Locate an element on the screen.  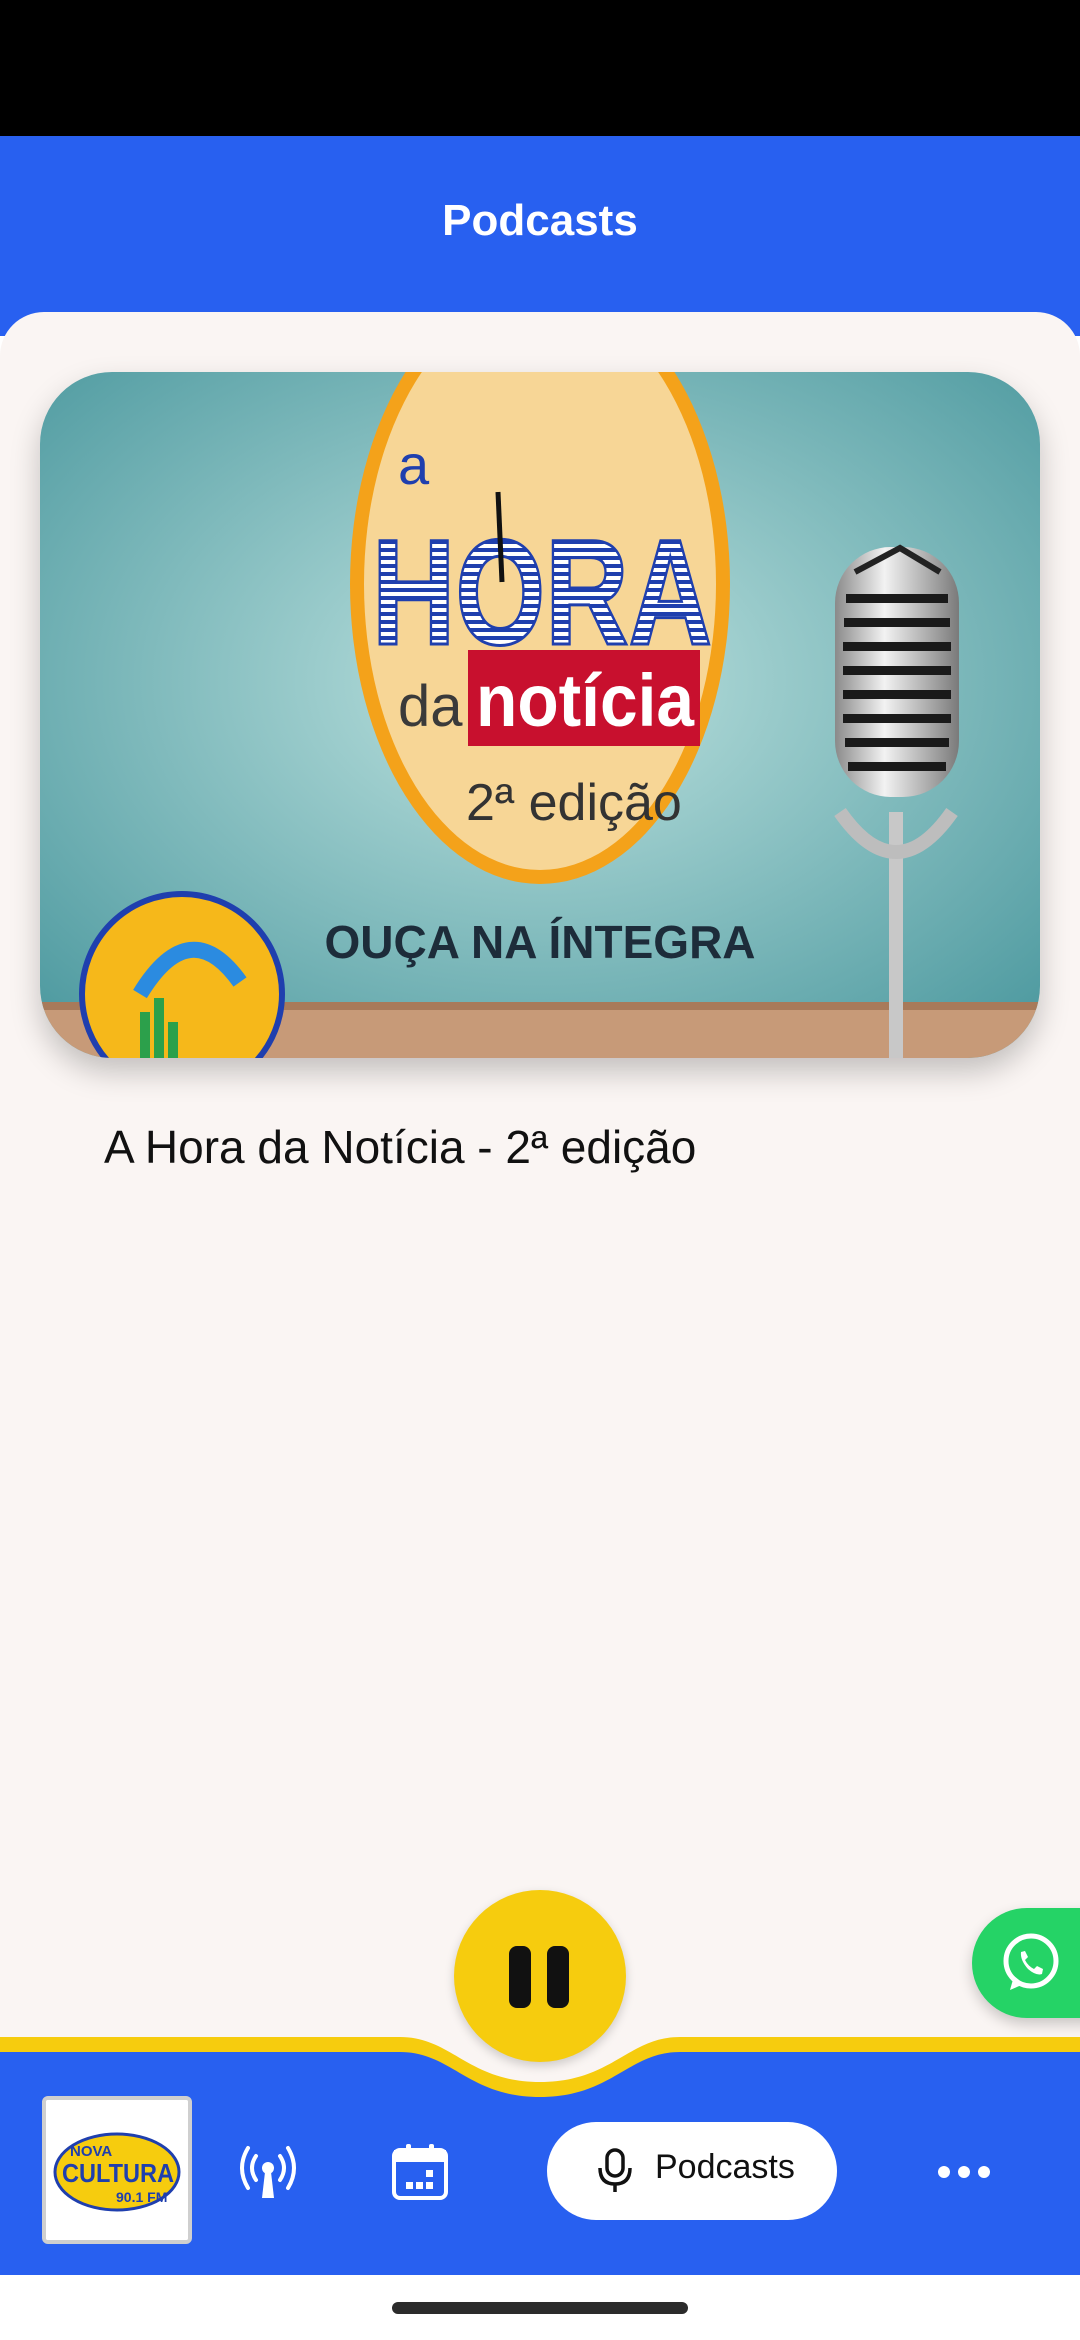
station-logo-line2: CULTURA is located at coordinates (118, 2173).